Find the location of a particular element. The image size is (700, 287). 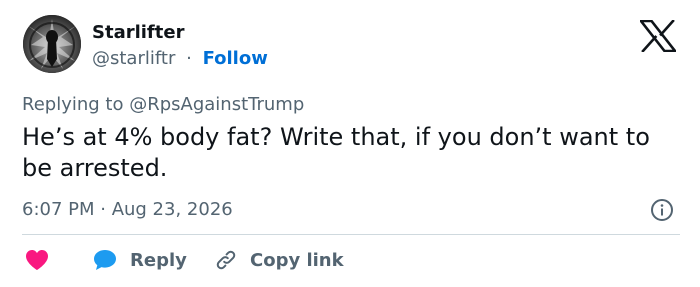

action-bar: Reply Copy link is located at coordinates (350, 260).